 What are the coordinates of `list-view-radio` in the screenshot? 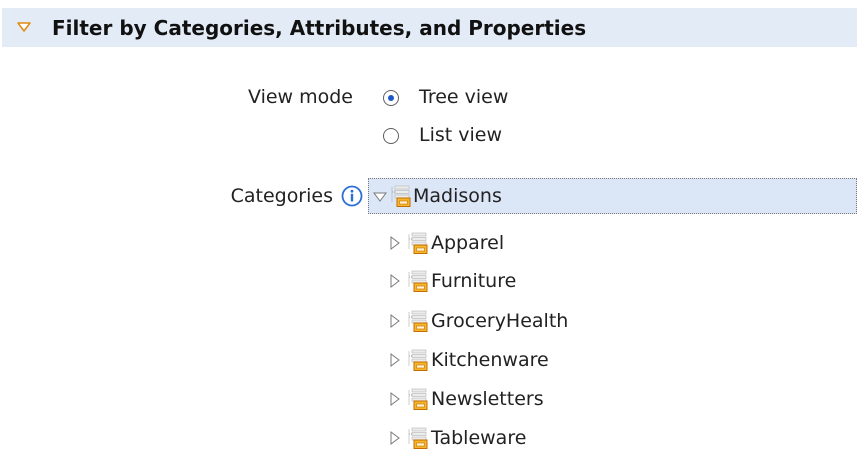 It's located at (391, 136).